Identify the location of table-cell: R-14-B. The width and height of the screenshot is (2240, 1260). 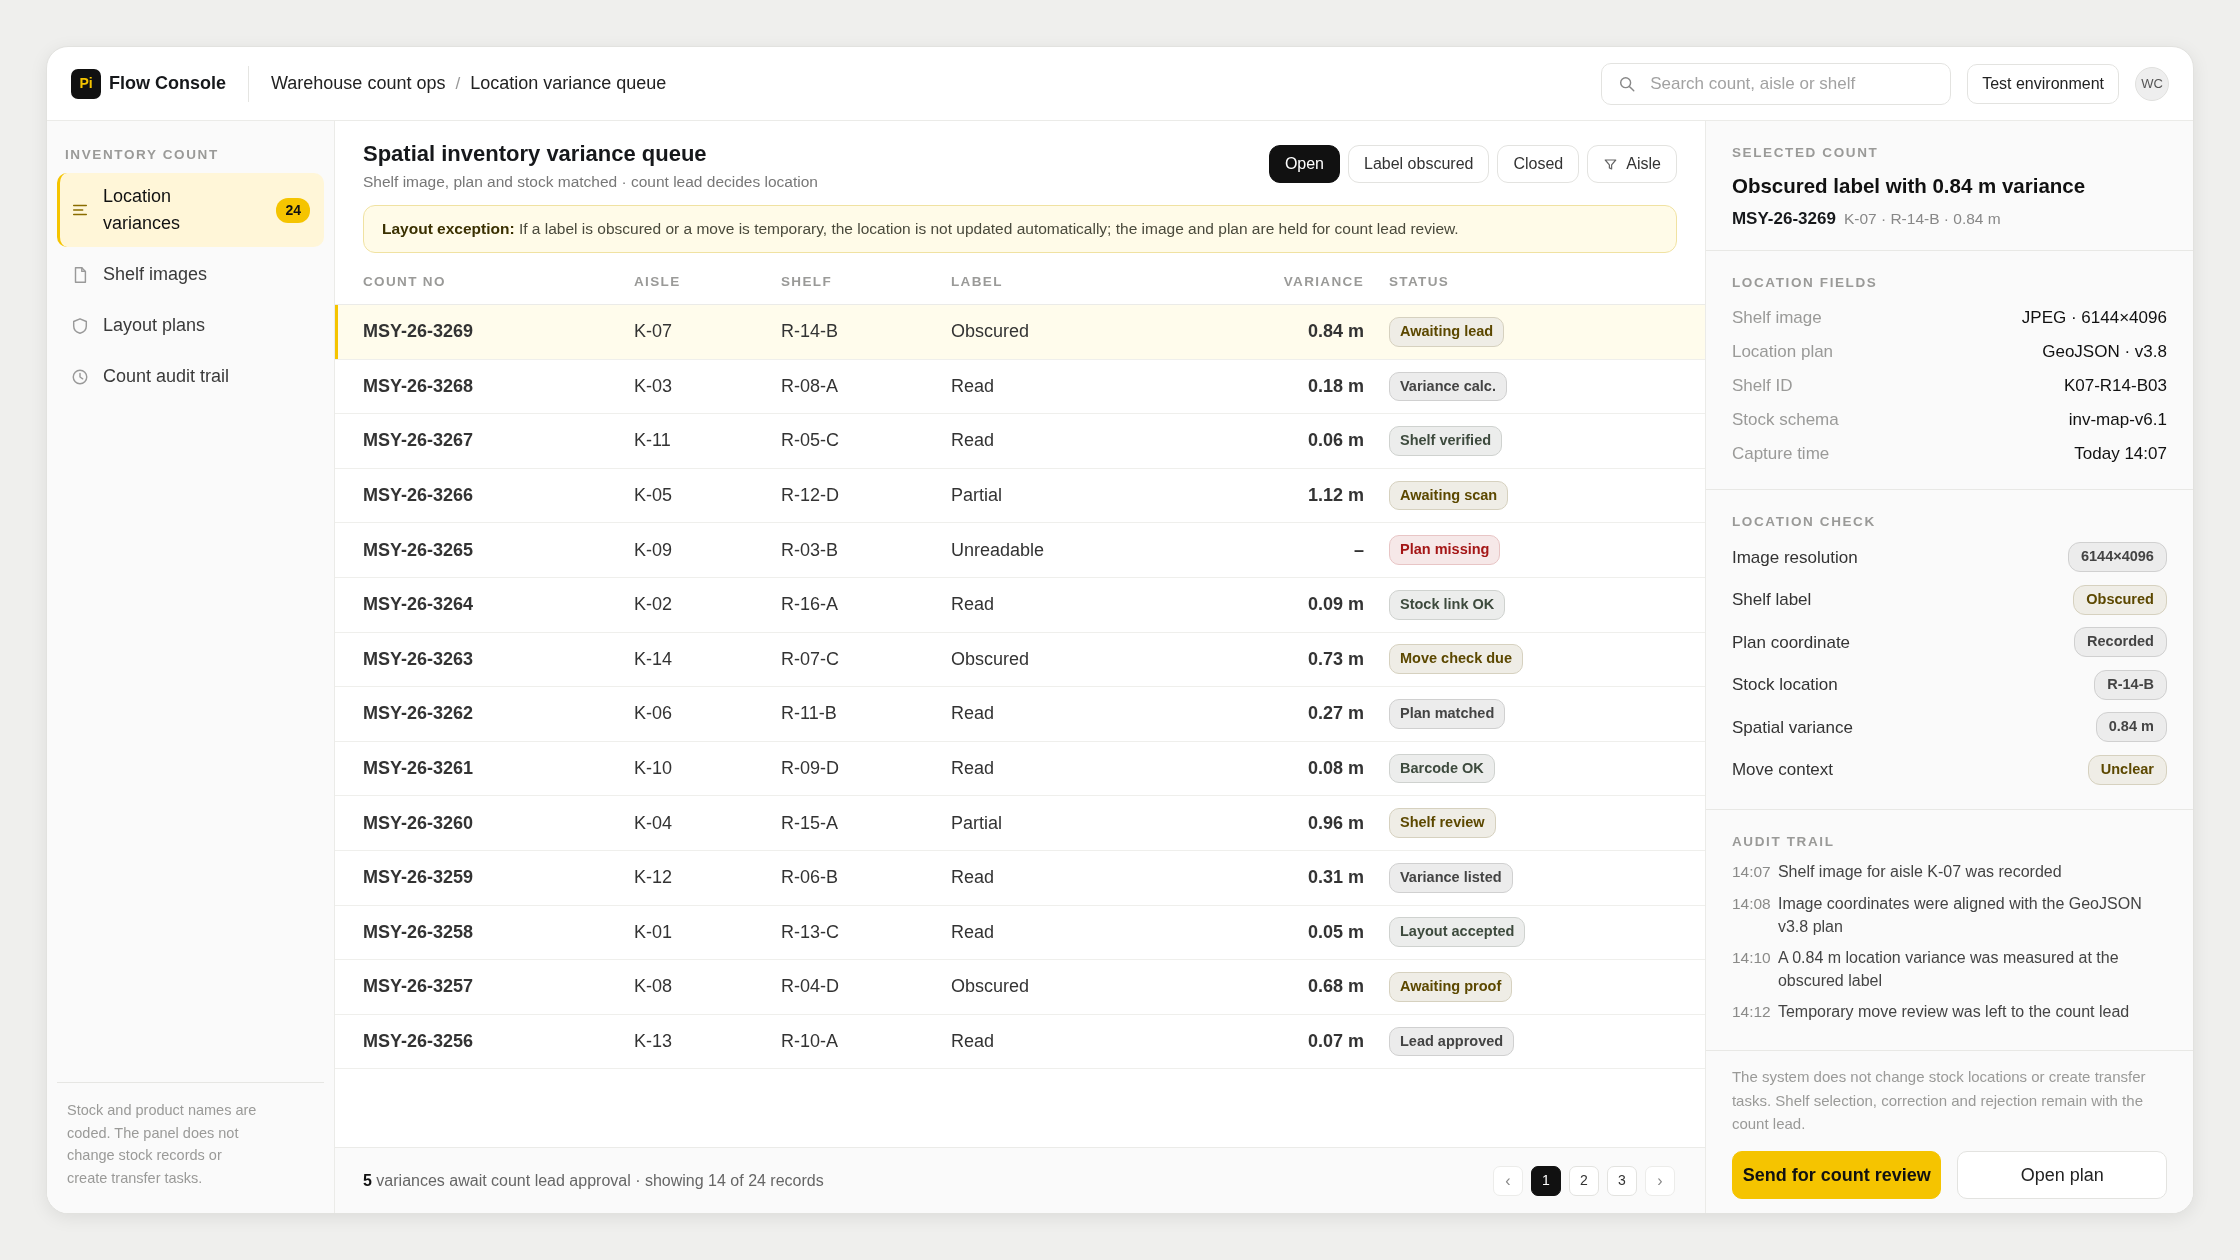
(865, 332).